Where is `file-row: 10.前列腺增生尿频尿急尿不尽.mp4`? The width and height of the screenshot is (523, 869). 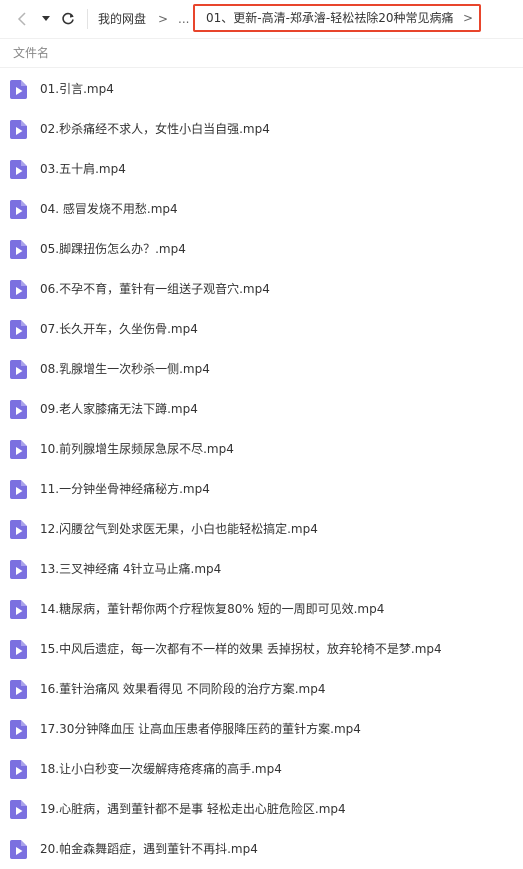
file-row: 10.前列腺增生尿频尿急尿不尽.mp4 is located at coordinates (261, 449).